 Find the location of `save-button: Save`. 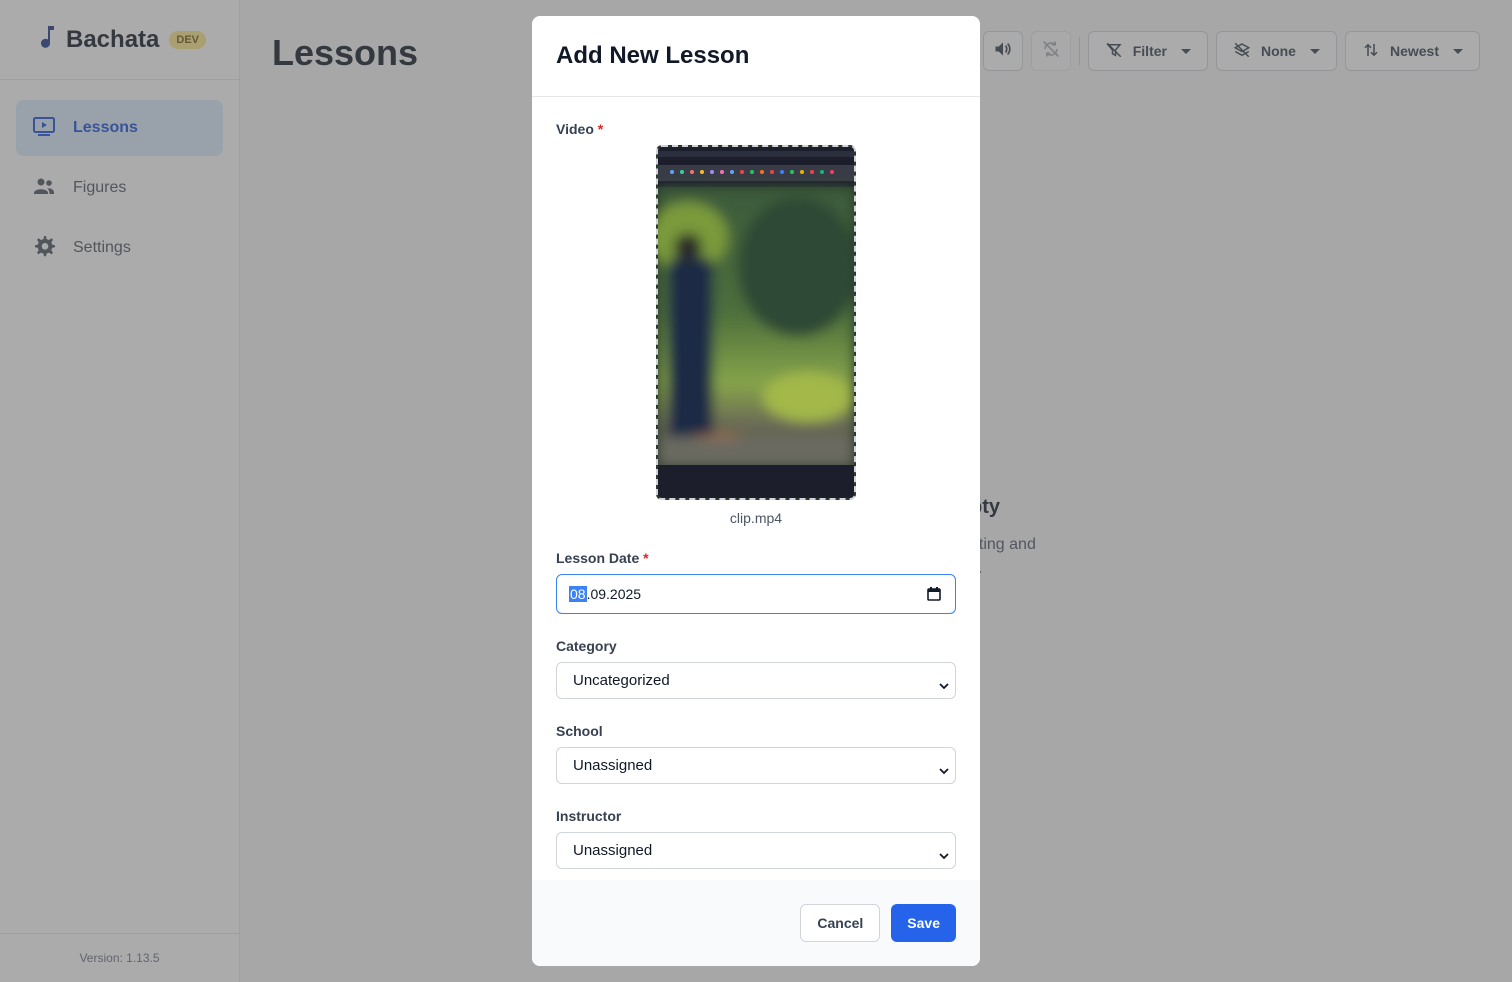

save-button: Save is located at coordinates (923, 923).